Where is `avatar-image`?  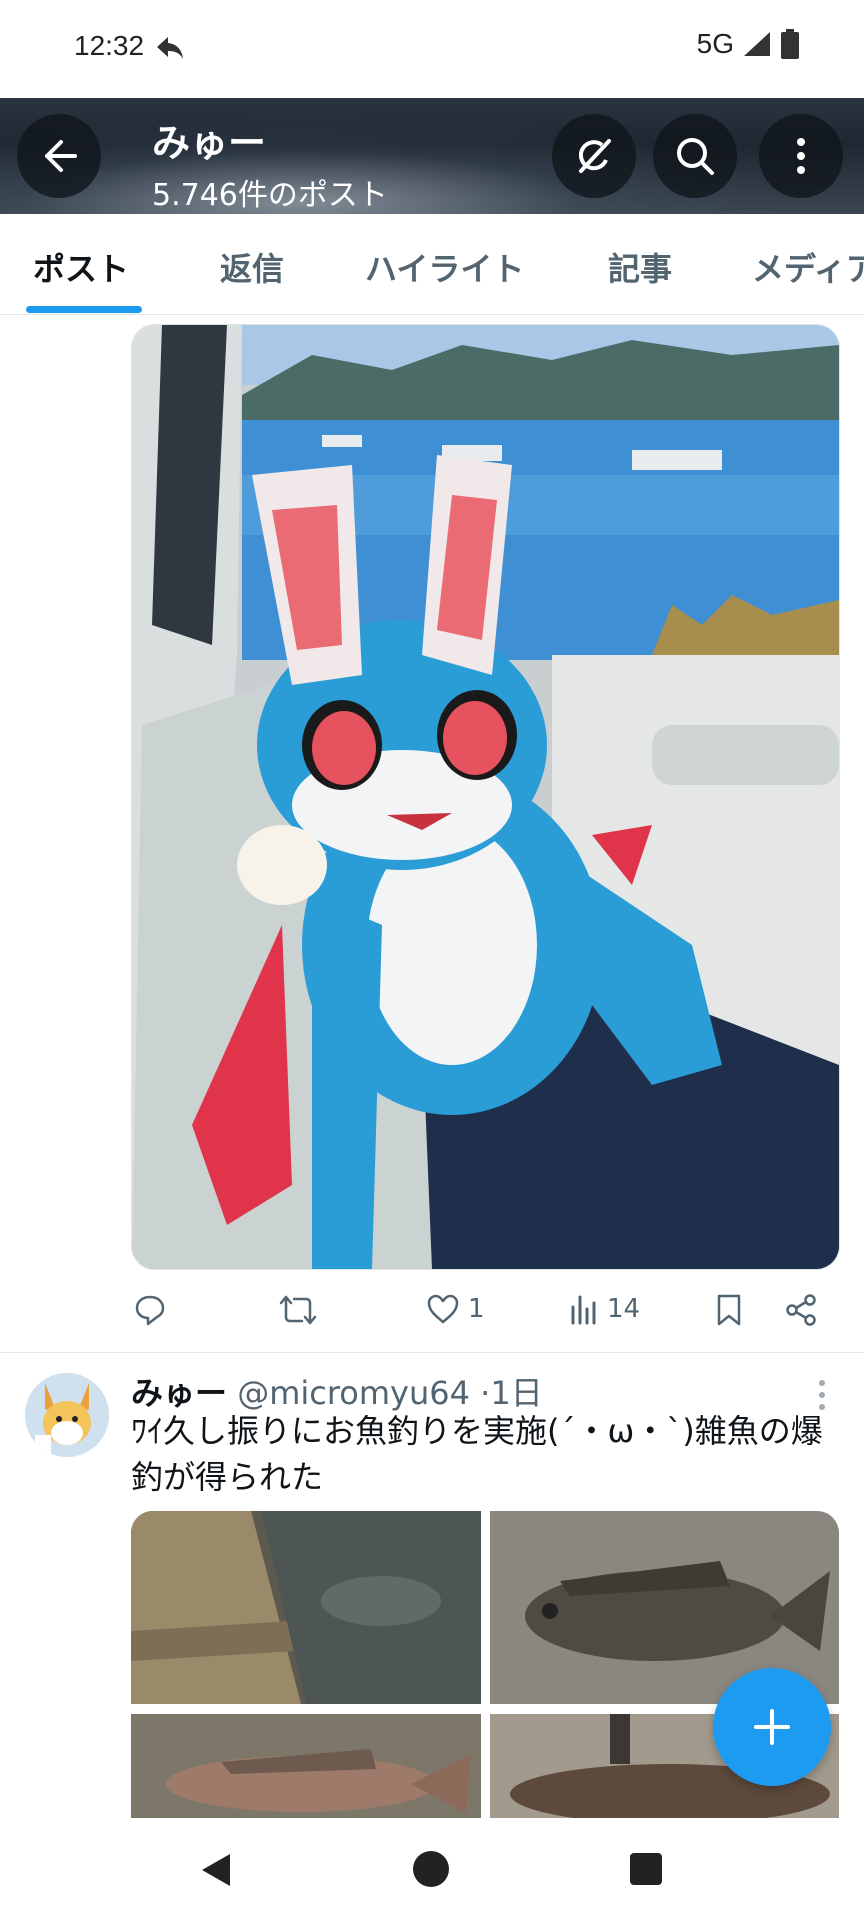 avatar-image is located at coordinates (67, 1415).